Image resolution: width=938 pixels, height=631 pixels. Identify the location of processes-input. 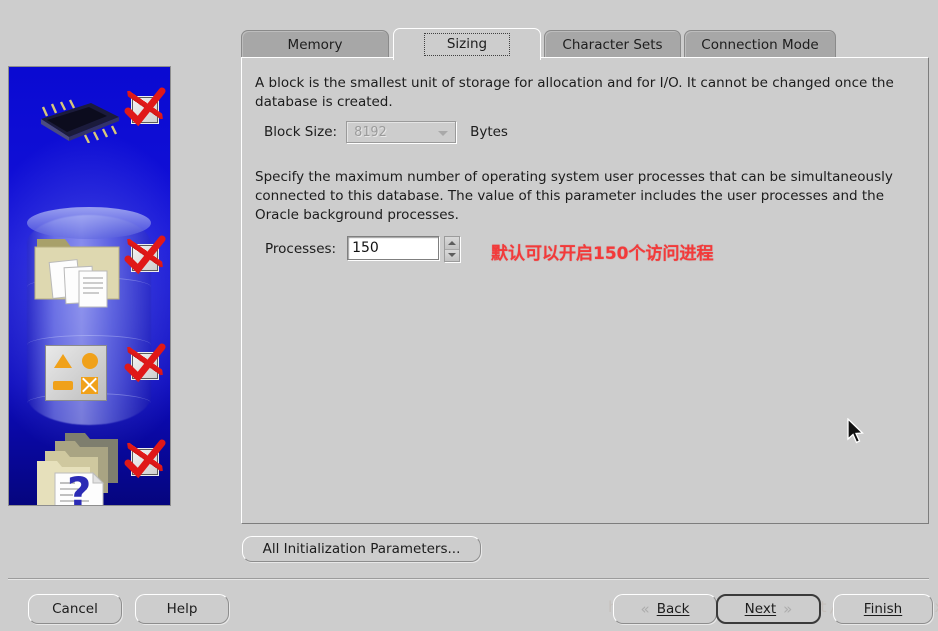
(393, 248).